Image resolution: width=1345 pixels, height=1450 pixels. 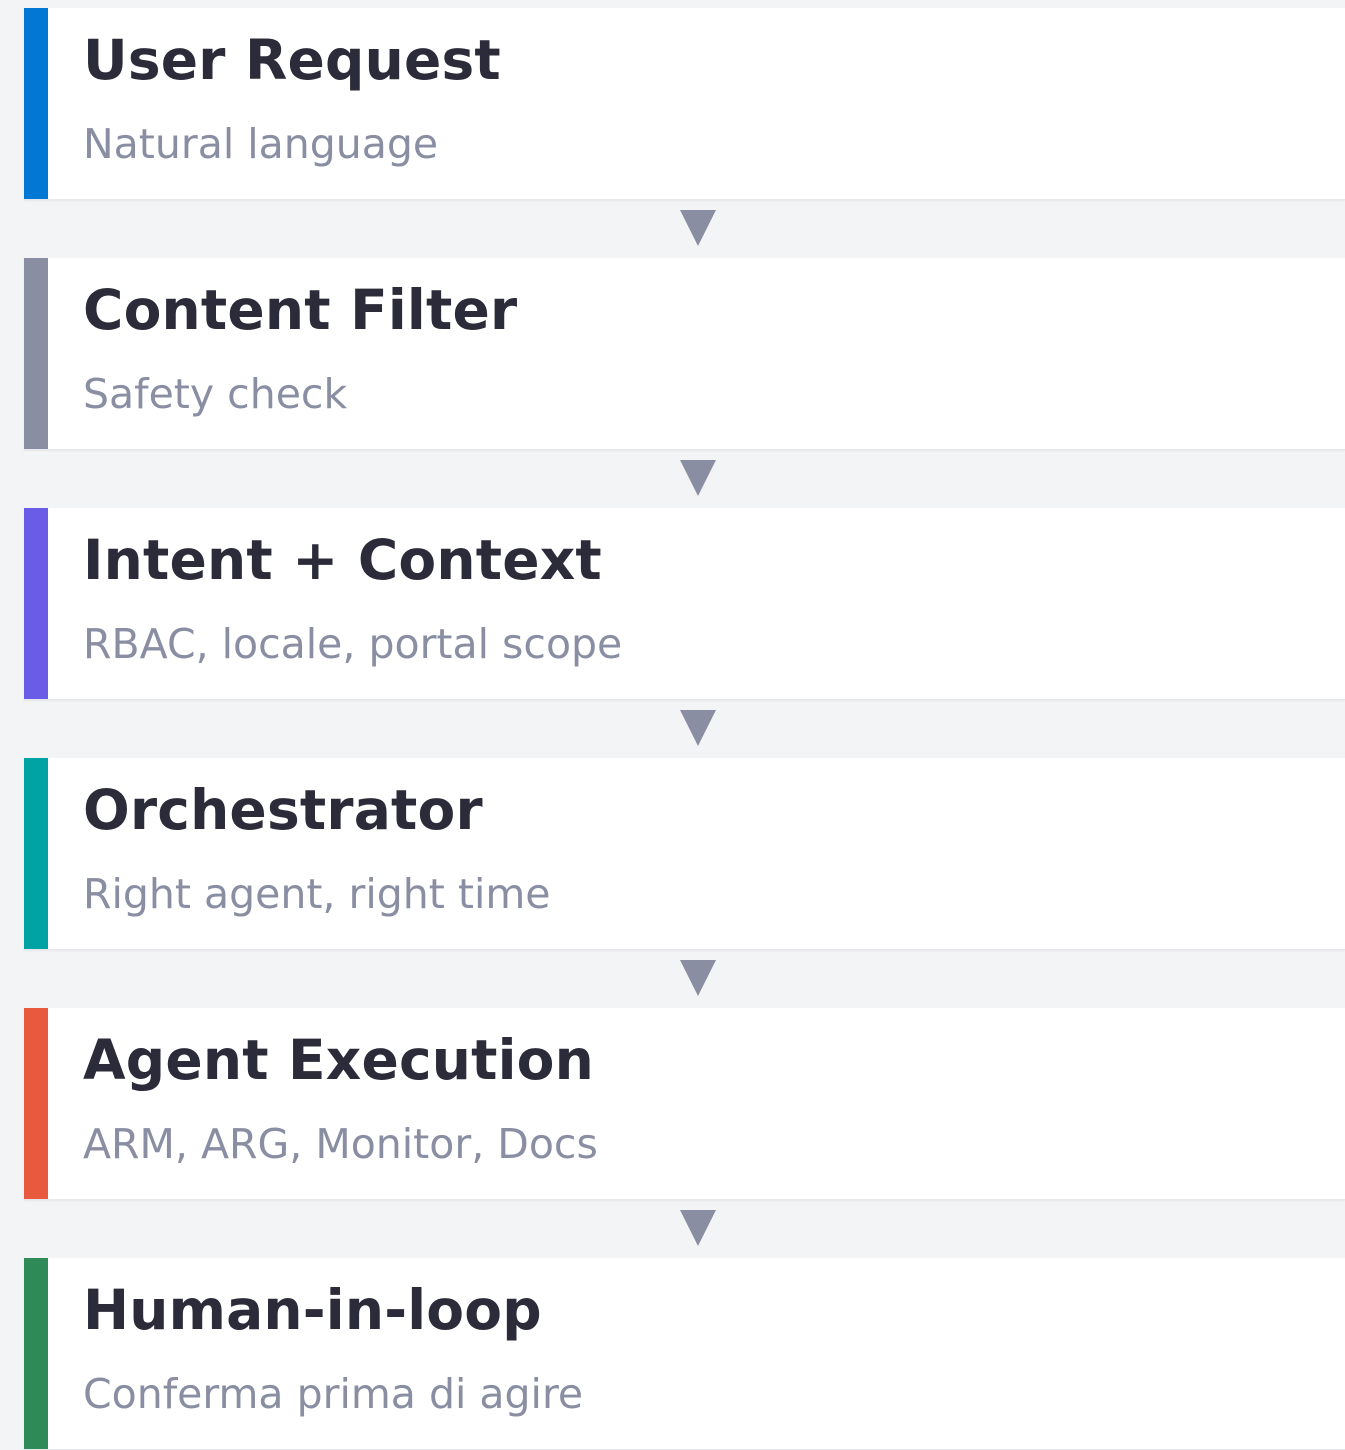 What do you see at coordinates (283, 810) in the screenshot?
I see `step-title: Orchestrator` at bounding box center [283, 810].